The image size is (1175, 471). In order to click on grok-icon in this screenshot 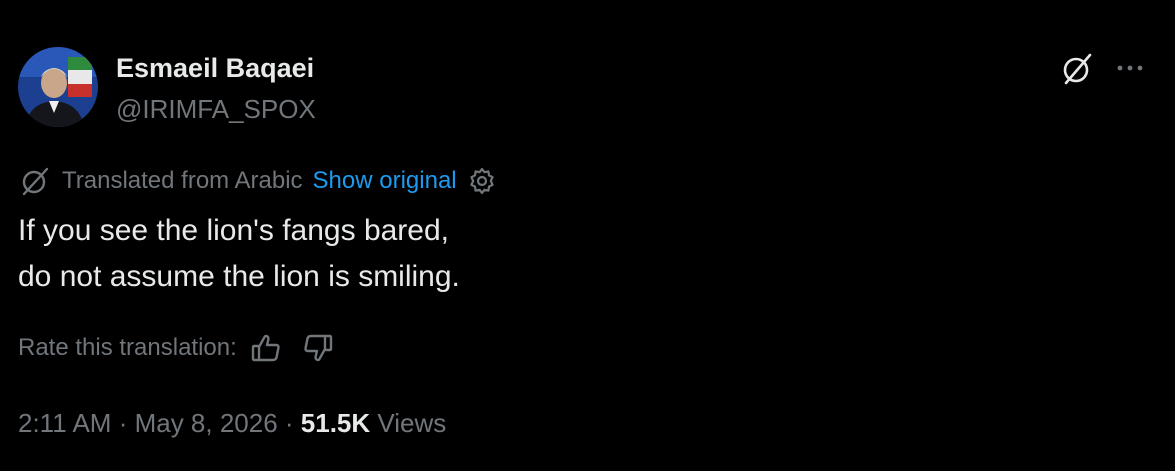, I will do `click(1077, 69)`.